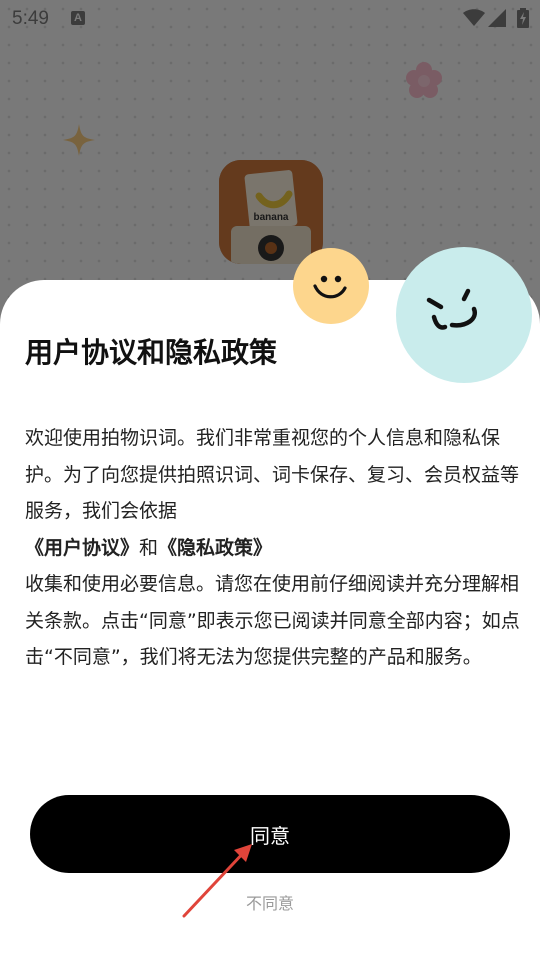 The height and width of the screenshot is (960, 540). I want to click on notification-badge: A, so click(78, 18).